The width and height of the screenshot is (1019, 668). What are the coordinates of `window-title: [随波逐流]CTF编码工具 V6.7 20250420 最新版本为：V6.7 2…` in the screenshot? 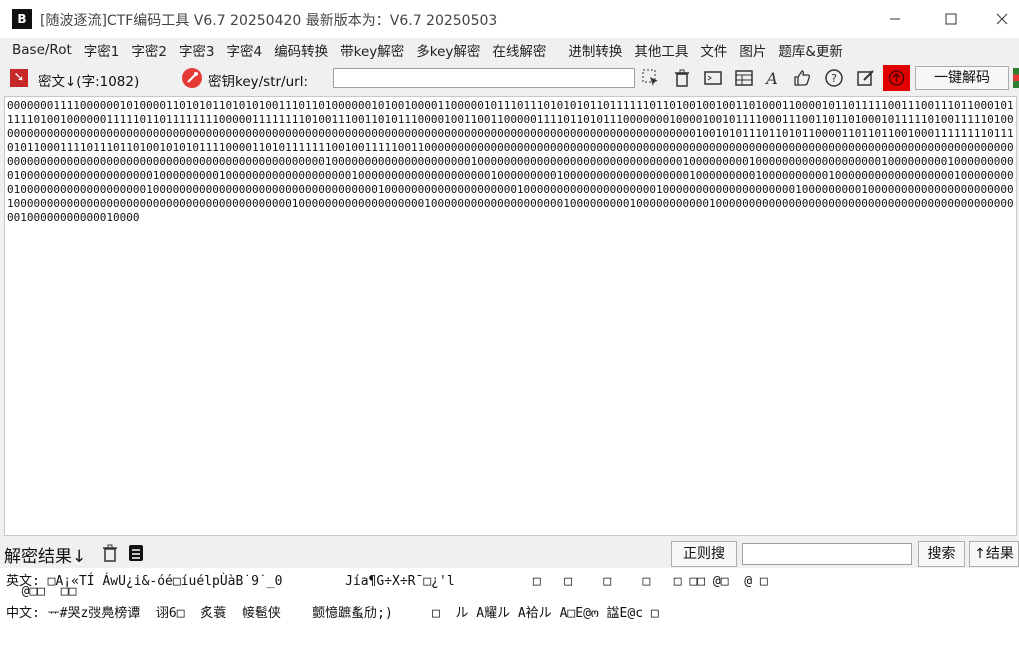 It's located at (269, 21).